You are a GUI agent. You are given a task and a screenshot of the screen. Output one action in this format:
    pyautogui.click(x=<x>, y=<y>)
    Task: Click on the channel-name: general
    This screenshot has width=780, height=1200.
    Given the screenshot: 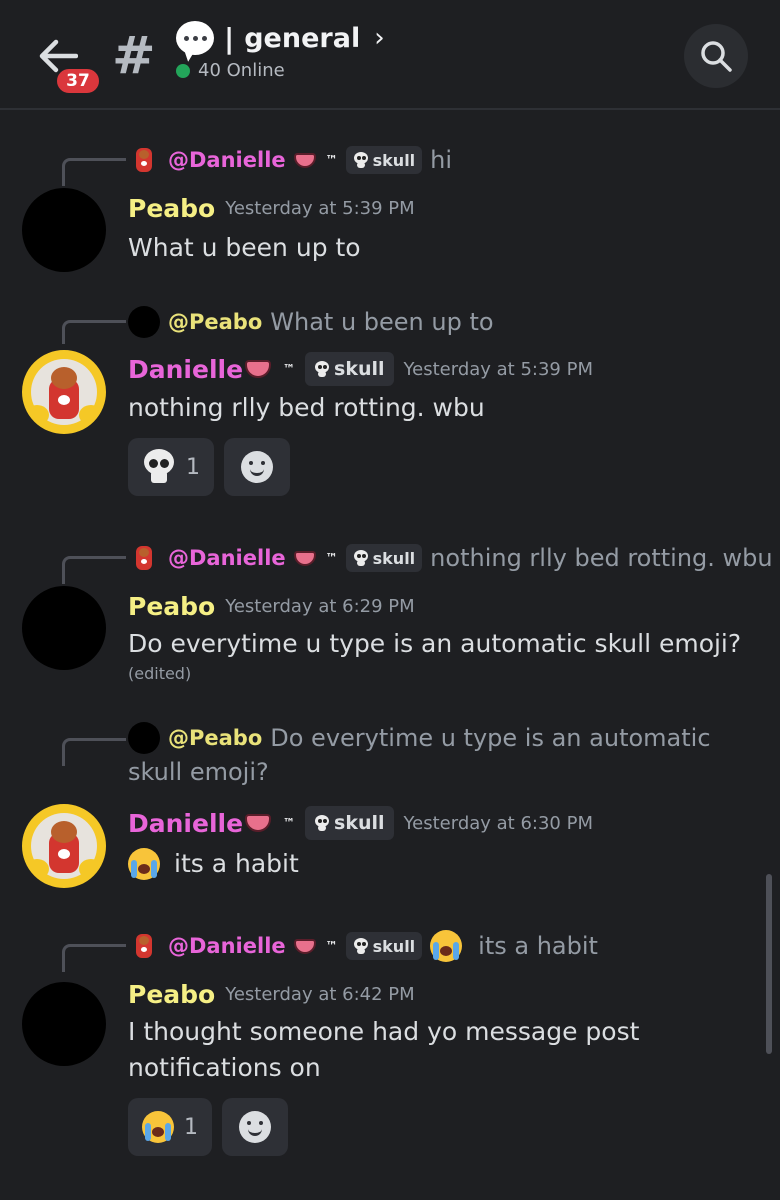 What is the action you would take?
    pyautogui.click(x=302, y=38)
    